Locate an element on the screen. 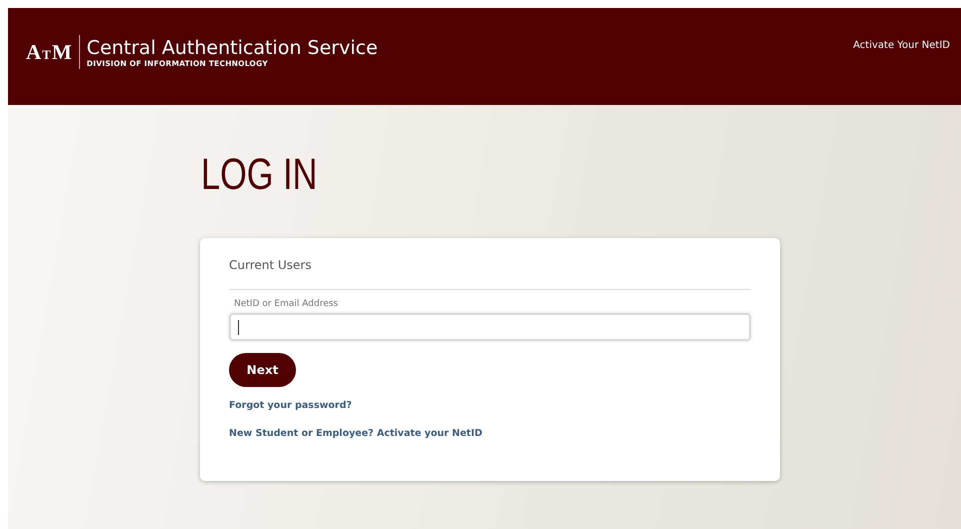  help-link: New Student or Employee? Activate your NetID is located at coordinates (355, 433).